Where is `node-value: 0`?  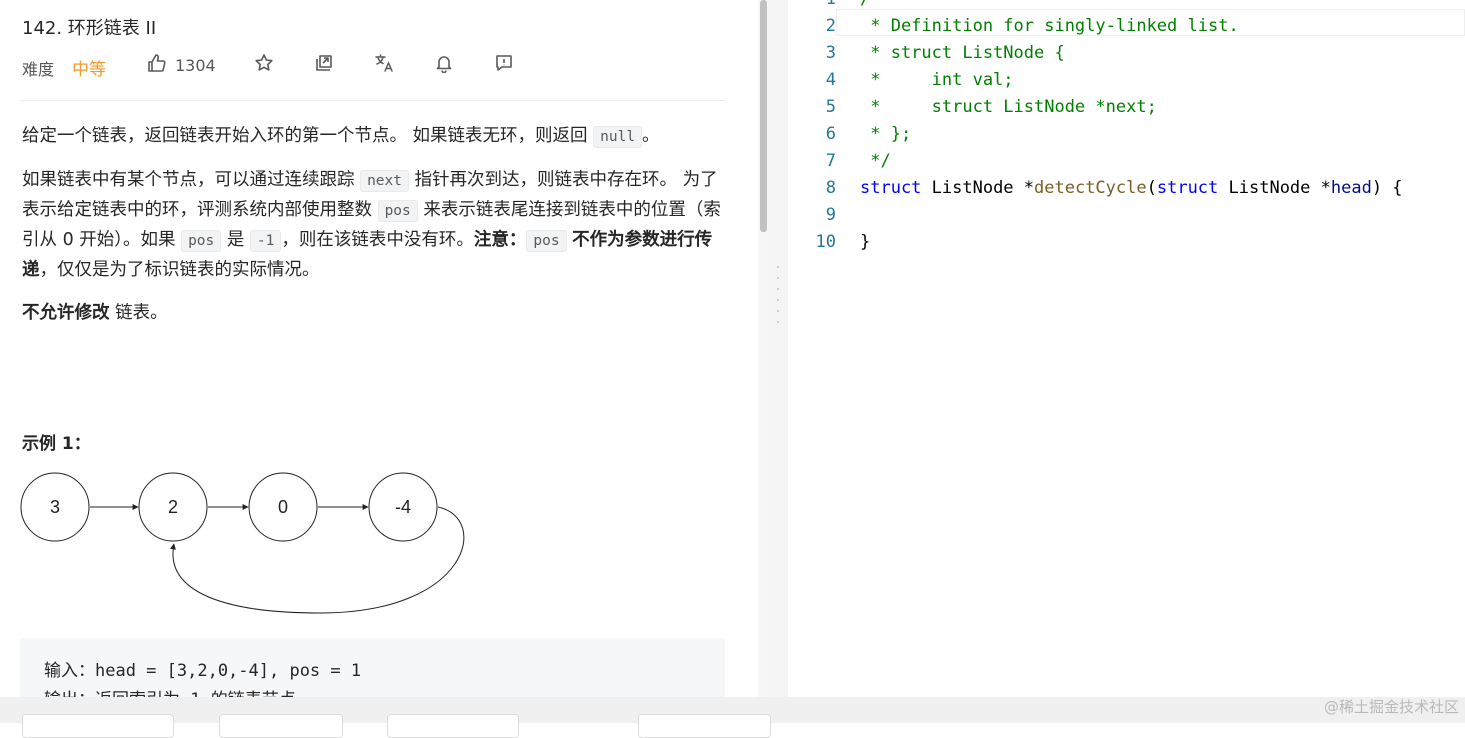
node-value: 0 is located at coordinates (283, 507).